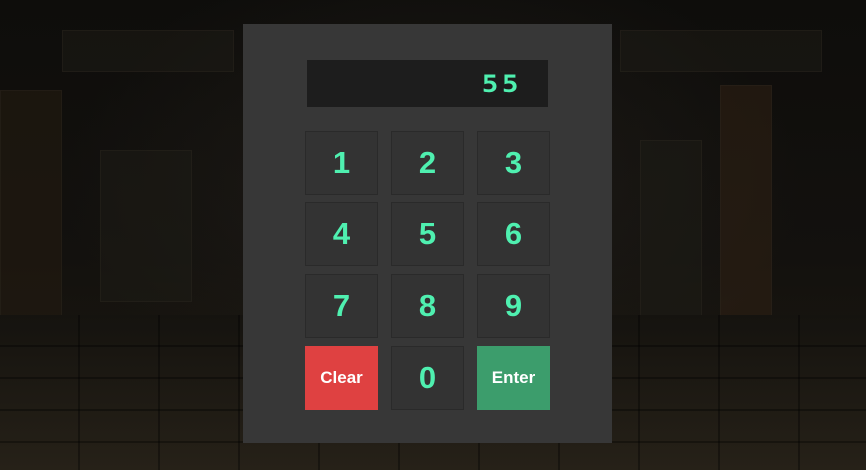 The image size is (866, 470). I want to click on keypad-display: 55, so click(427, 83).